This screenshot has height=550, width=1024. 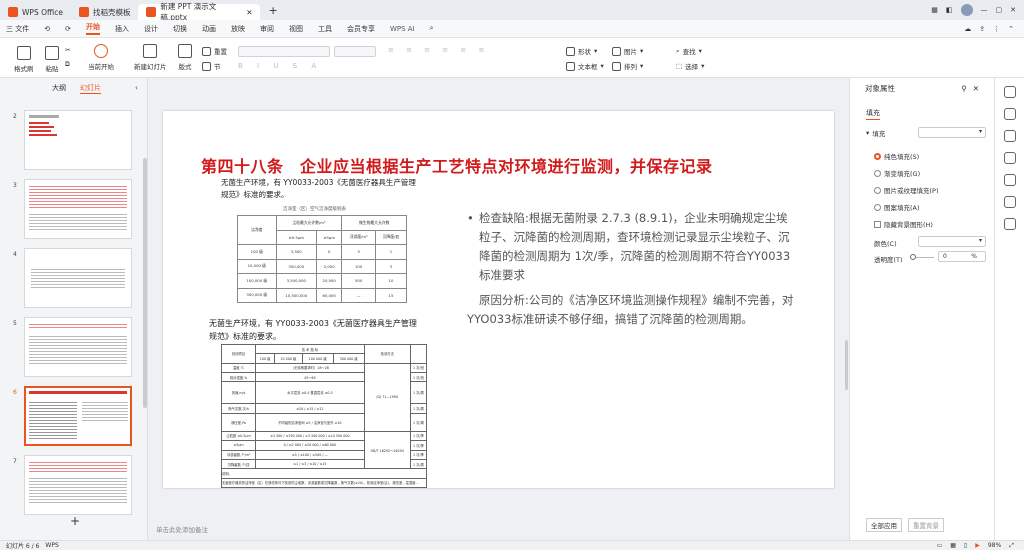 I want to click on paragraph-icons: ≡ ≡ ≡ ≡ ≡ ≡, so click(x=438, y=50).